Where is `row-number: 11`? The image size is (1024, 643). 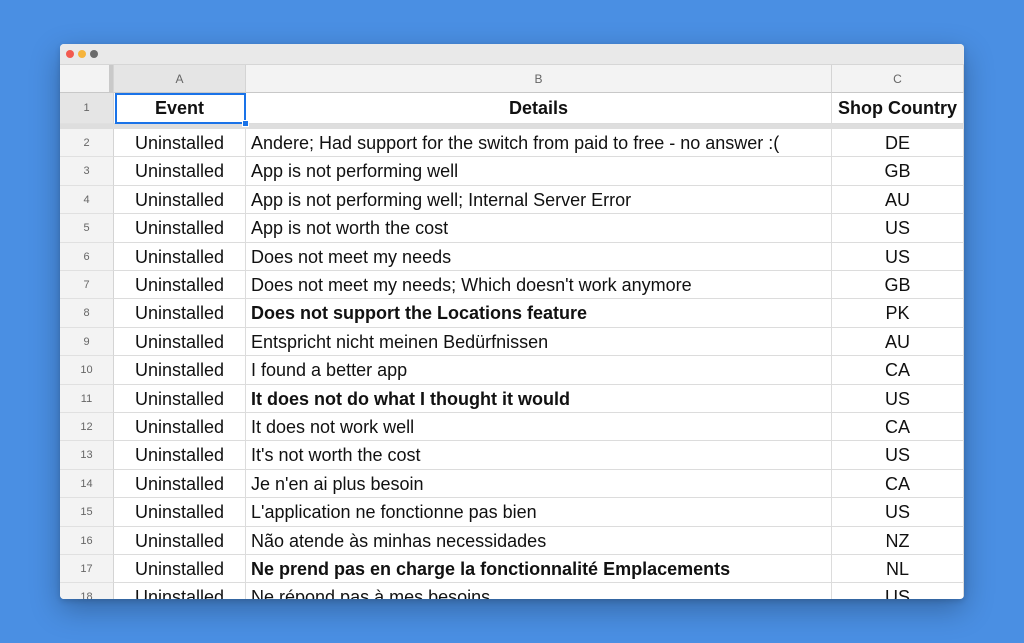 row-number: 11 is located at coordinates (87, 399).